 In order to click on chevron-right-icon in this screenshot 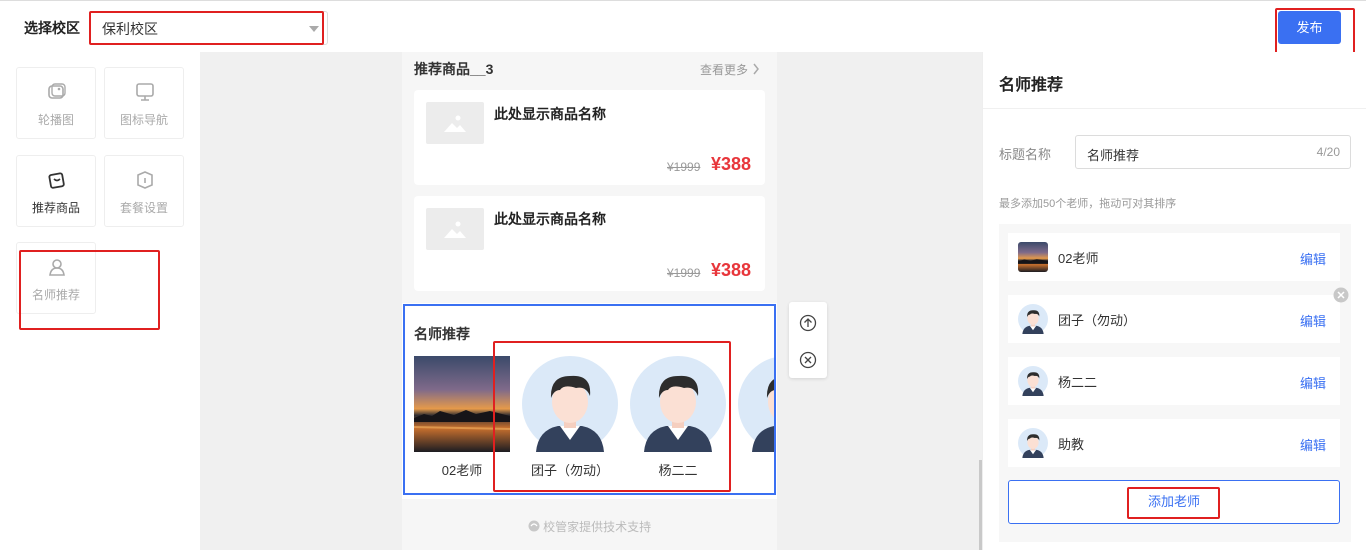, I will do `click(756, 69)`.